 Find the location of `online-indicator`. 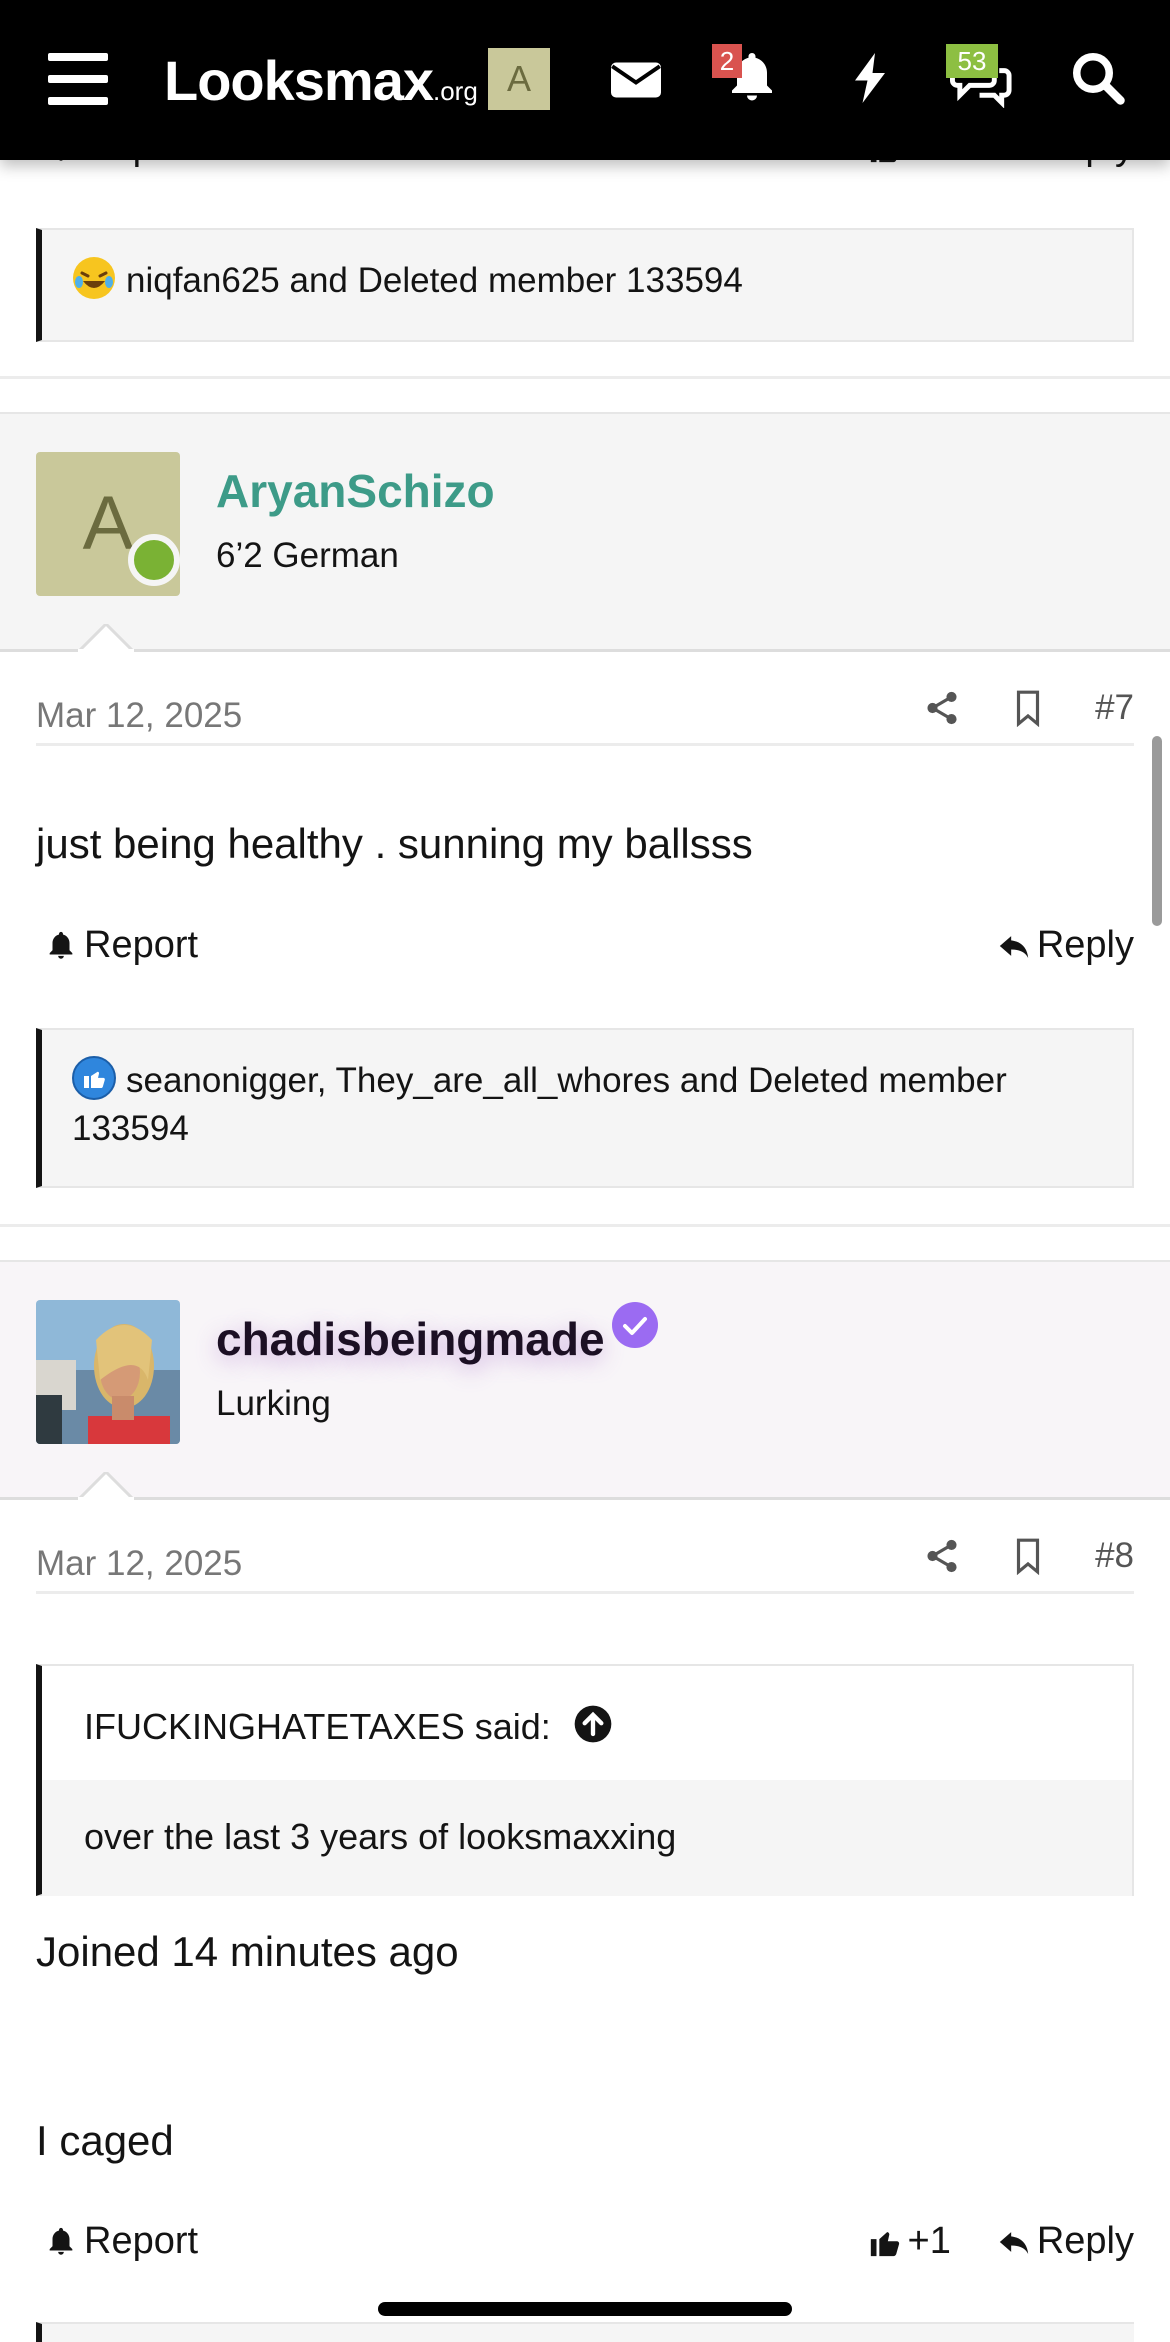

online-indicator is located at coordinates (154, 560).